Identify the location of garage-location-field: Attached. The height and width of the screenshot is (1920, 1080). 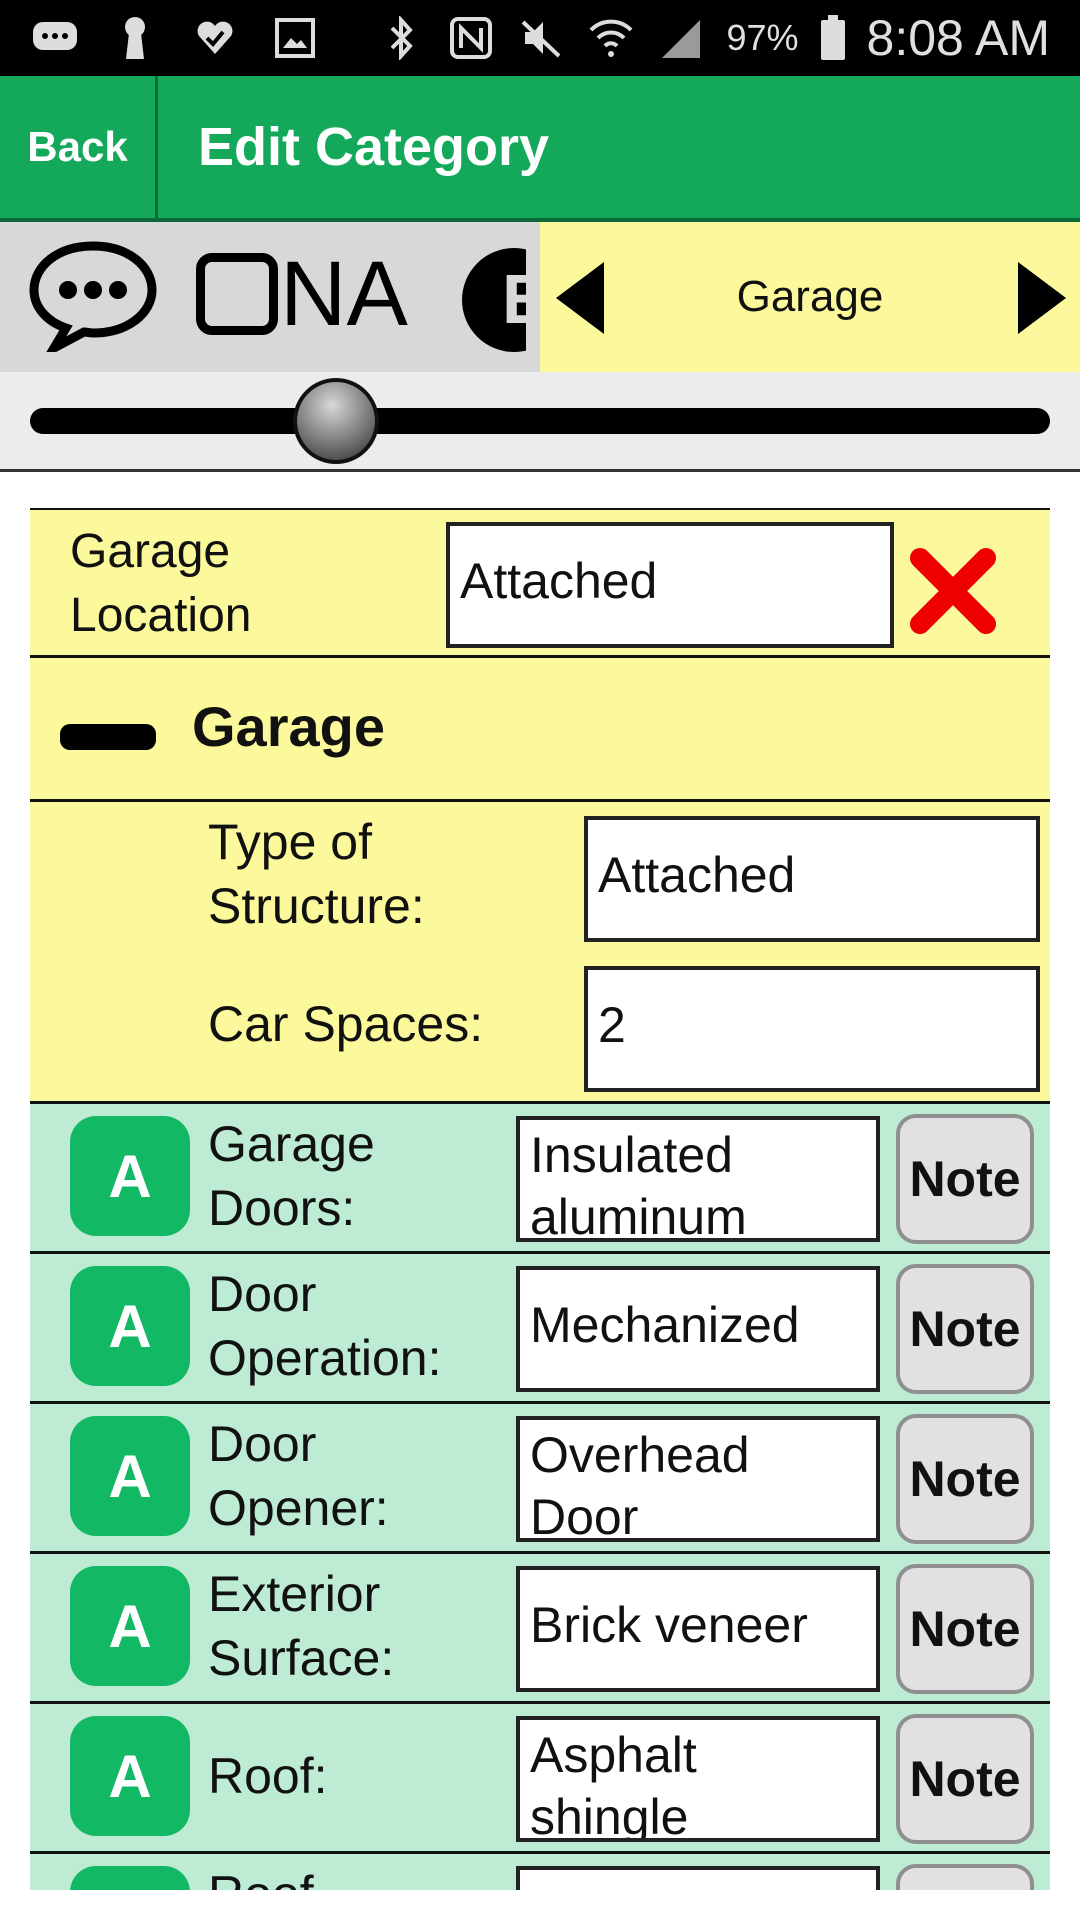
(670, 585).